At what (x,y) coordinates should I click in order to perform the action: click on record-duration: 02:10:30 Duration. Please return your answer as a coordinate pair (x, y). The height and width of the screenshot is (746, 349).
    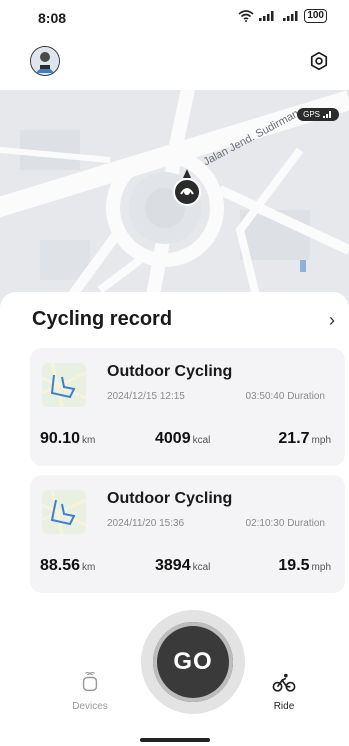
    Looking at the image, I should click on (285, 523).